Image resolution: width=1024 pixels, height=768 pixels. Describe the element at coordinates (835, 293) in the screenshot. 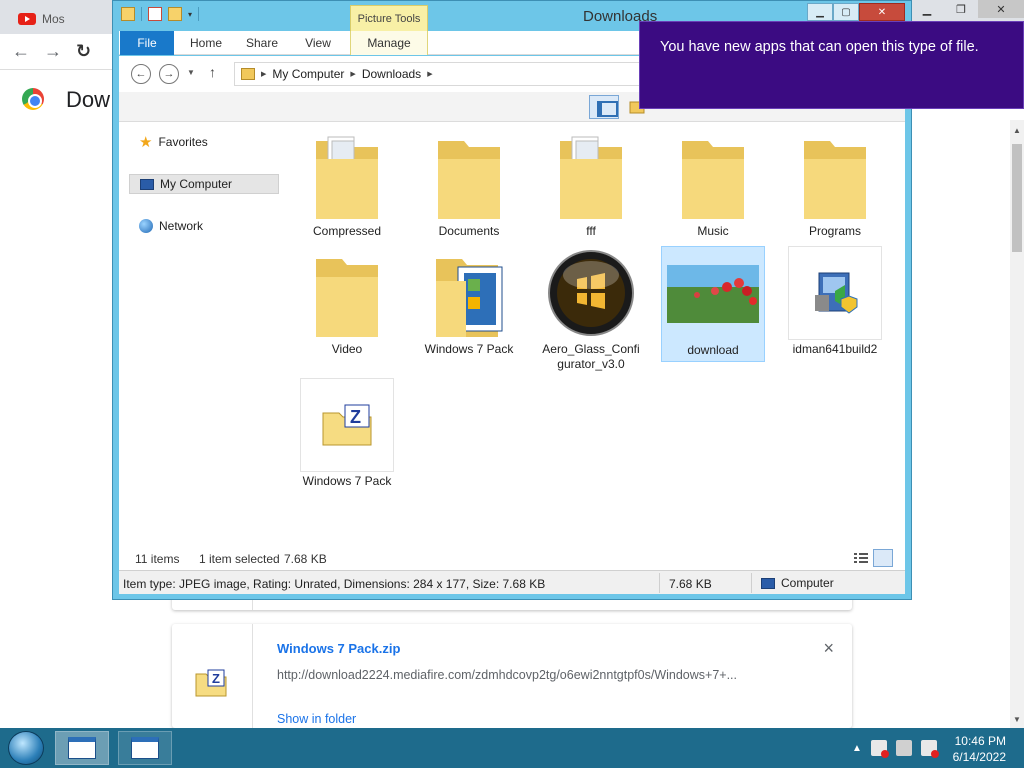

I see `installer-icon` at that location.